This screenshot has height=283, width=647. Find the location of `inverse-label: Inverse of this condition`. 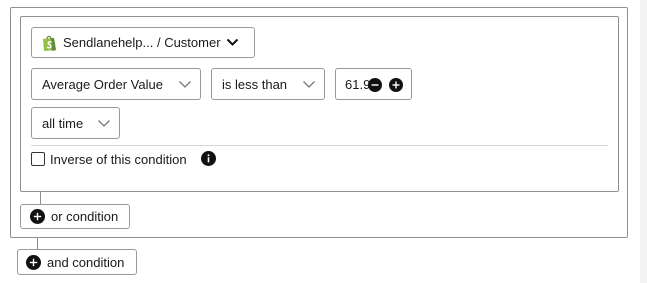

inverse-label: Inverse of this condition is located at coordinates (118, 159).